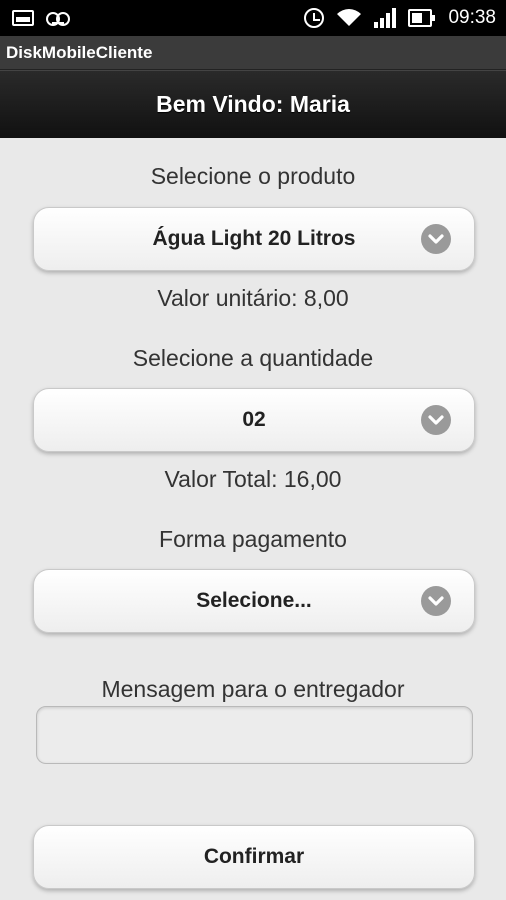  What do you see at coordinates (349, 17) in the screenshot?
I see `wifi-icon` at bounding box center [349, 17].